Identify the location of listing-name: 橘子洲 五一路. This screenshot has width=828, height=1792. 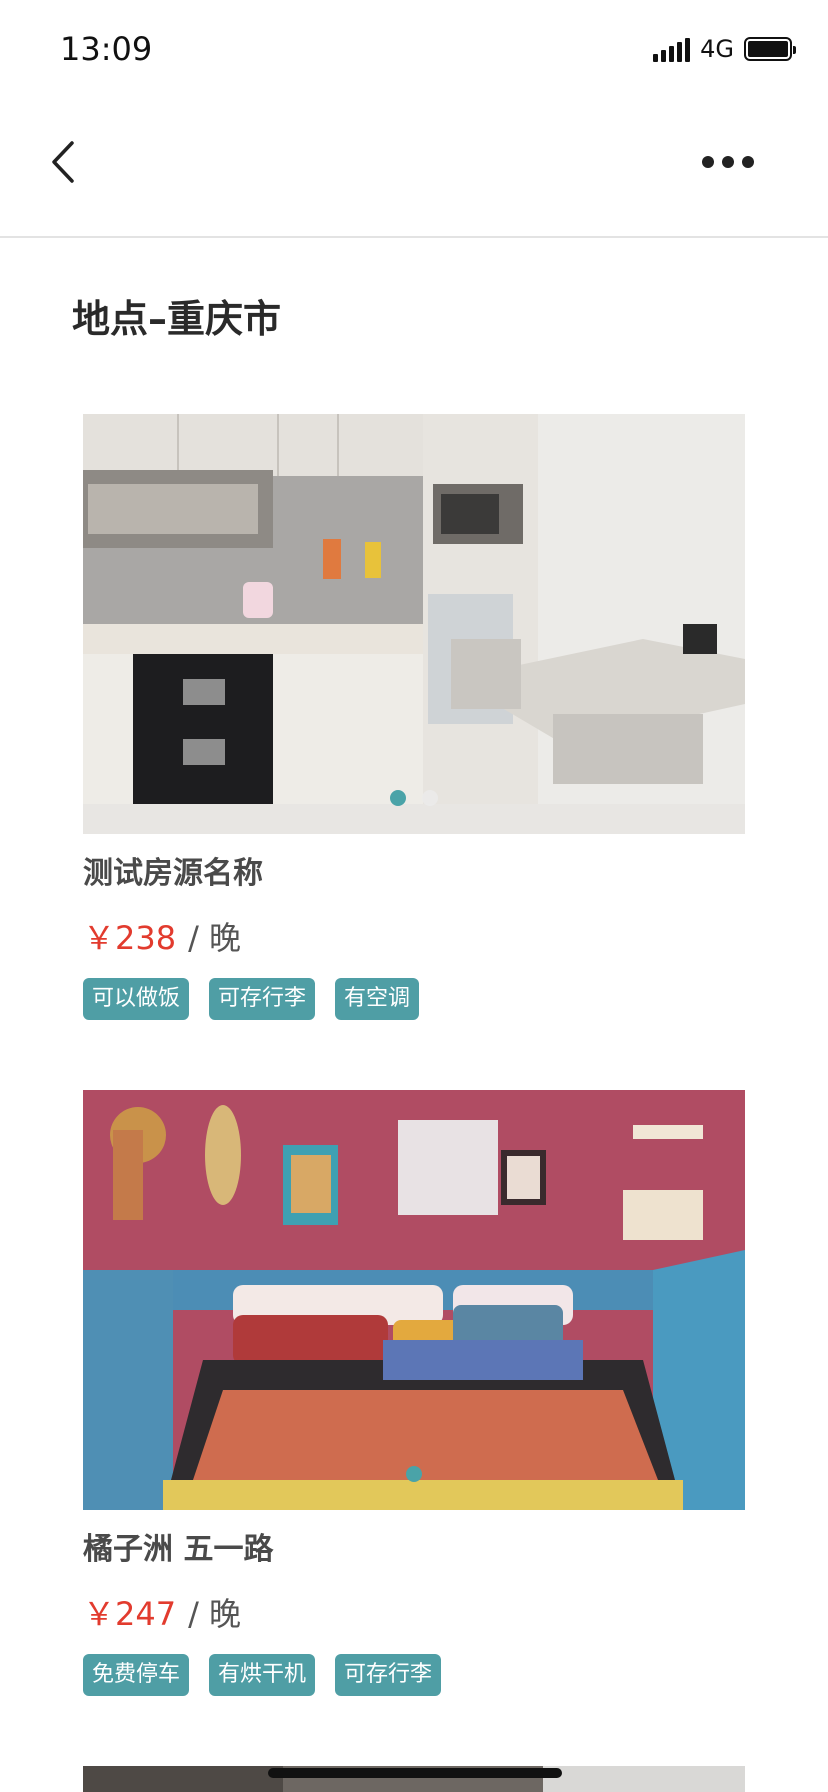
(414, 1550).